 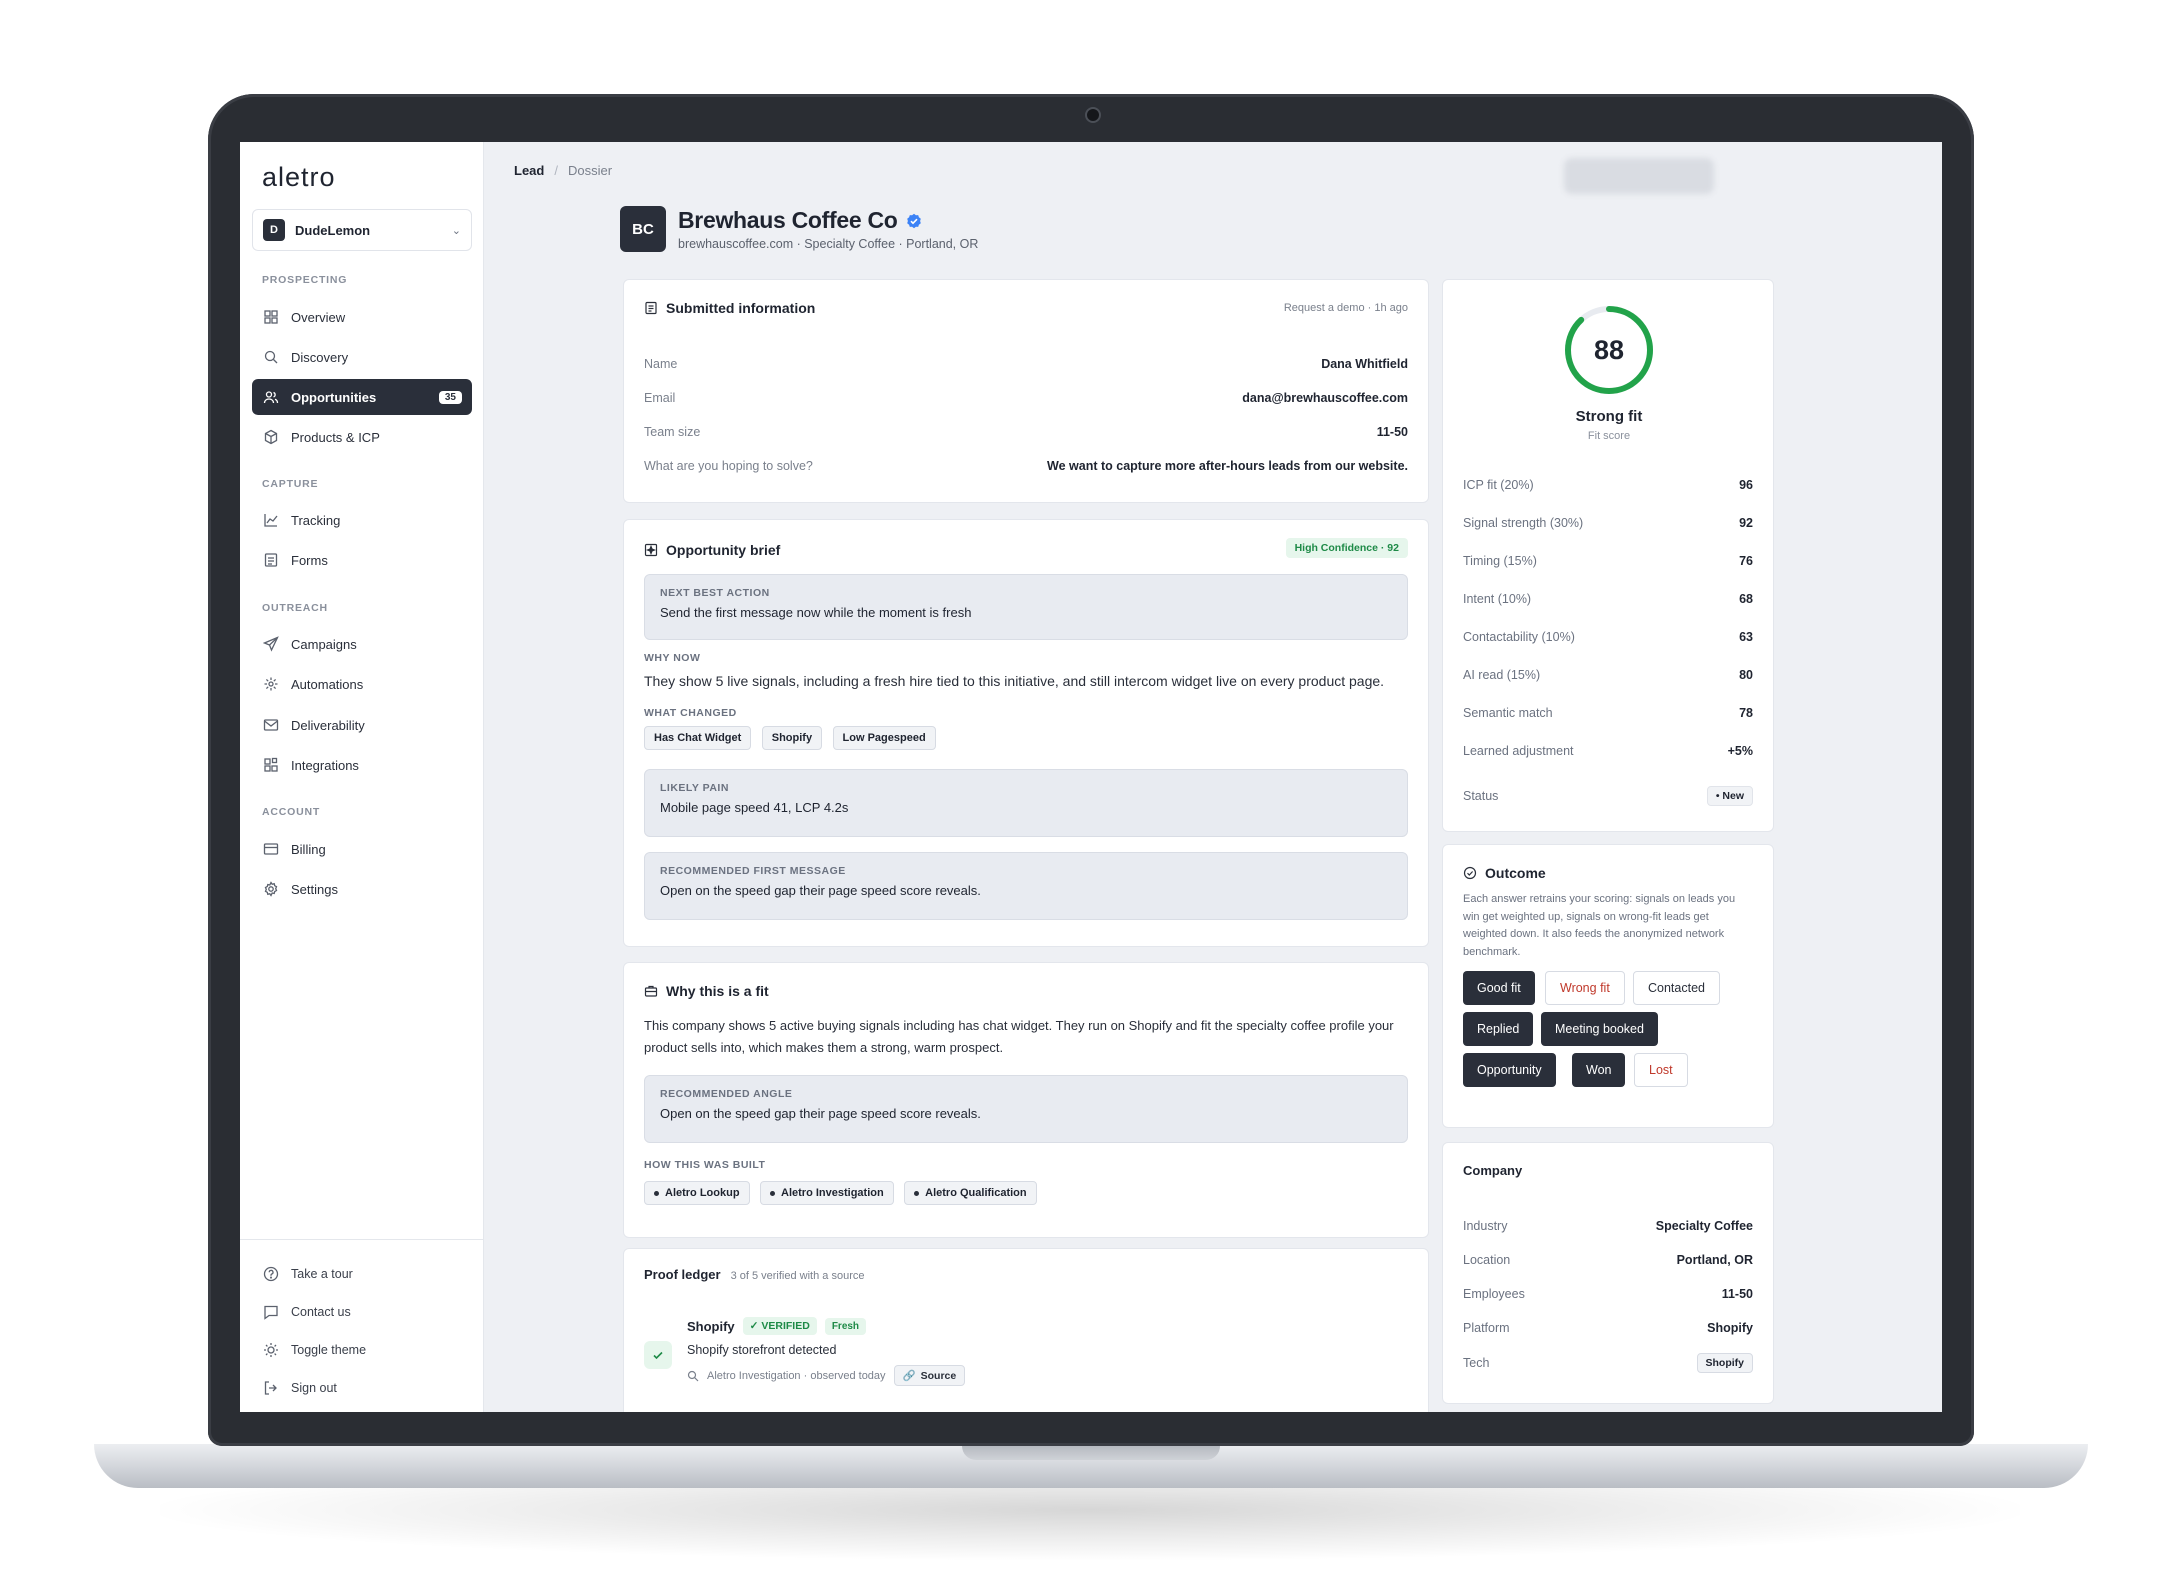 I want to click on score-sublabel: Fit score, so click(x=1609, y=436).